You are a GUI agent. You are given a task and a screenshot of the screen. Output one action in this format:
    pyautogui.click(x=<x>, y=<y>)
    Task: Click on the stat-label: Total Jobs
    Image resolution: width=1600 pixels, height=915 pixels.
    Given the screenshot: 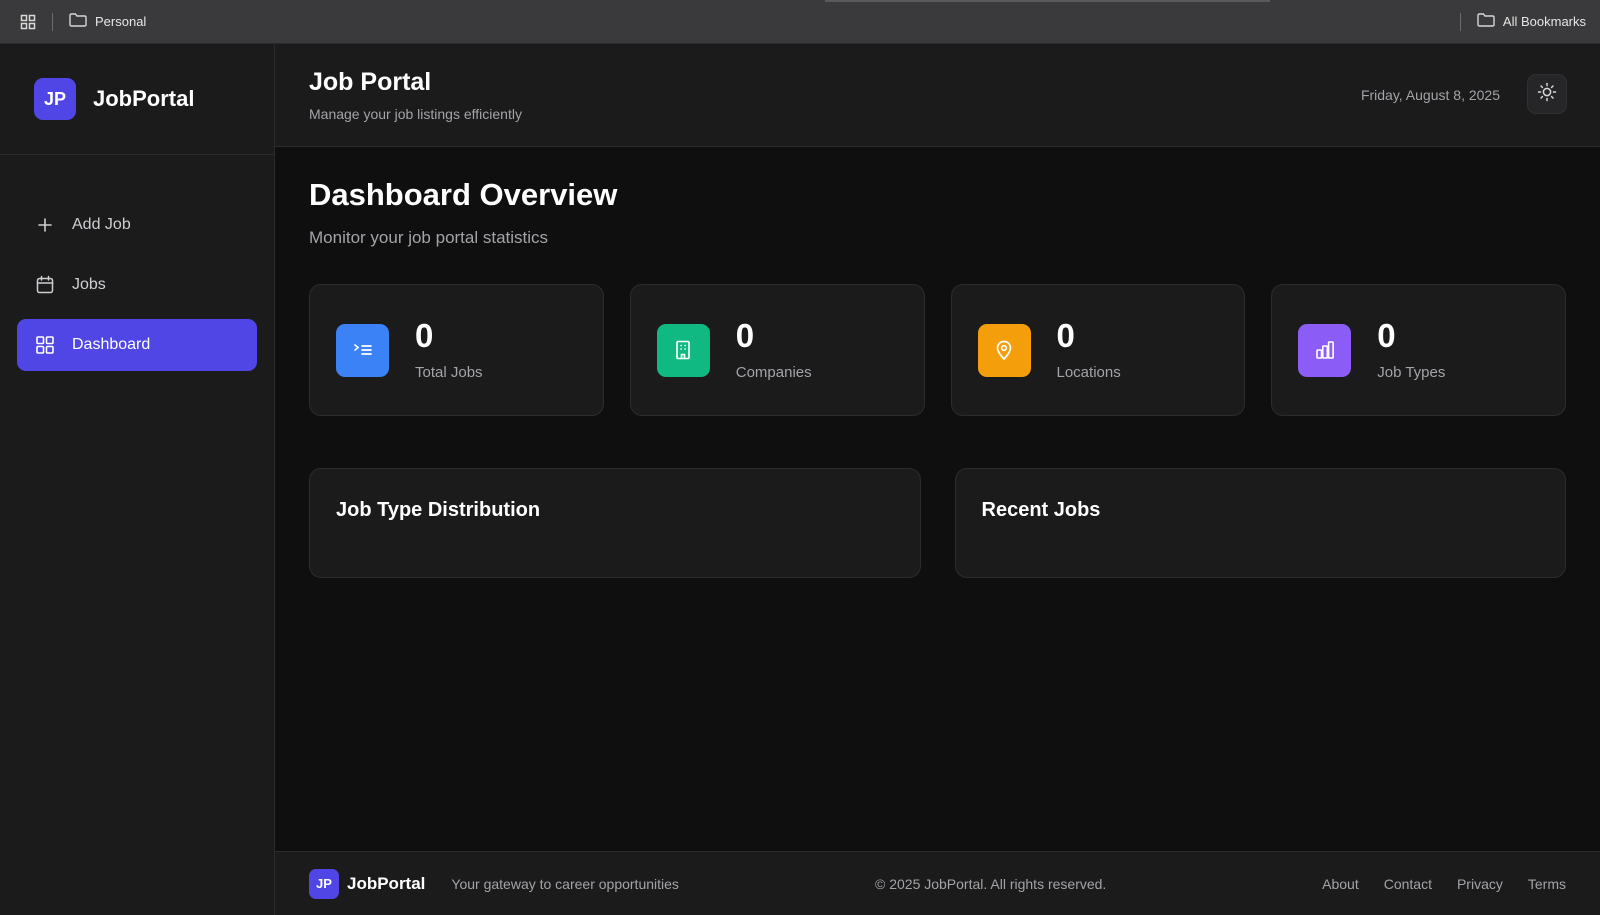 What is the action you would take?
    pyautogui.click(x=449, y=372)
    